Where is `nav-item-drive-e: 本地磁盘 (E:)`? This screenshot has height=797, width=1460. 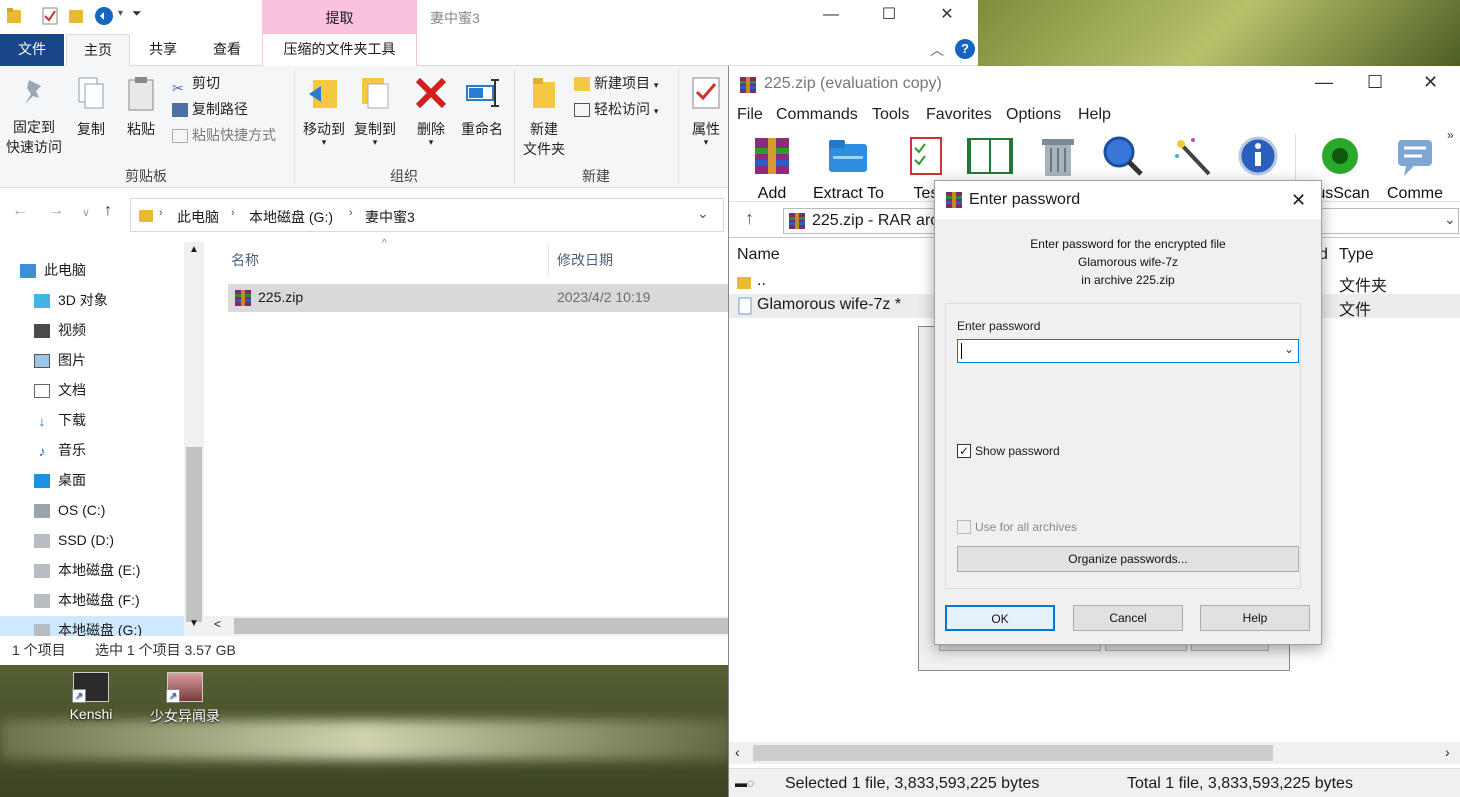 nav-item-drive-e: 本地磁盘 (E:) is located at coordinates (87, 570).